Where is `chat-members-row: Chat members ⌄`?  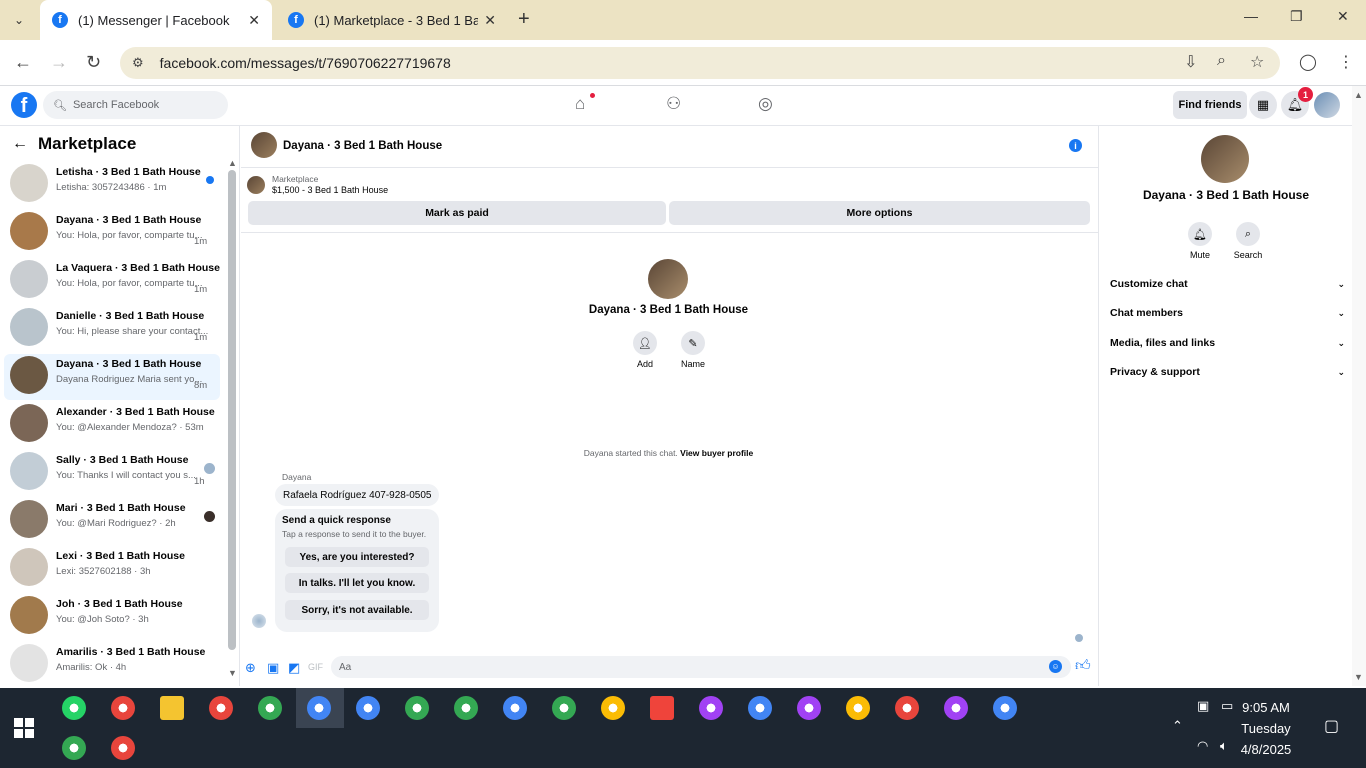 chat-members-row: Chat members ⌄ is located at coordinates (1227, 313).